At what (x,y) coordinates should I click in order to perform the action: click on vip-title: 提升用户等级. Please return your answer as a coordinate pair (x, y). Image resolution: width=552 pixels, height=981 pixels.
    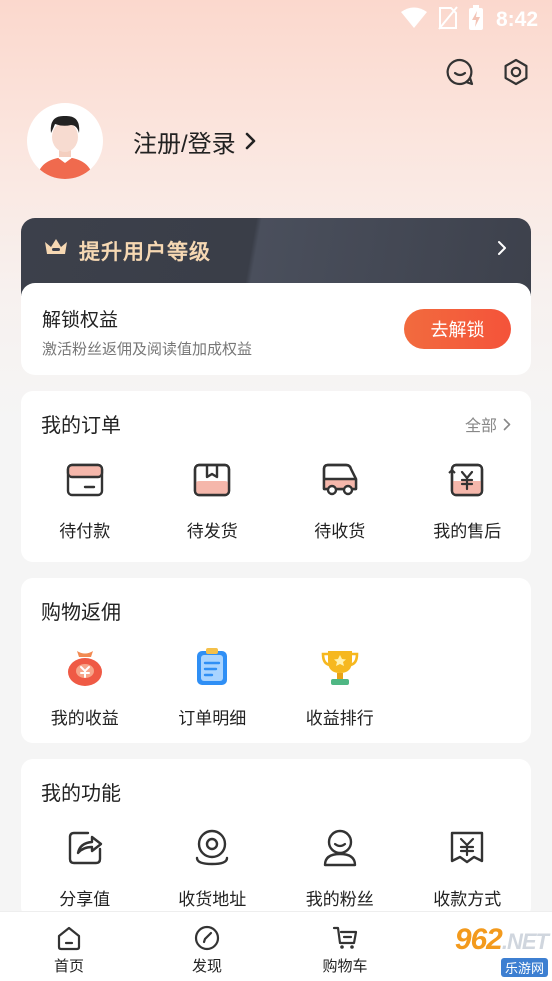
    Looking at the image, I should click on (145, 252).